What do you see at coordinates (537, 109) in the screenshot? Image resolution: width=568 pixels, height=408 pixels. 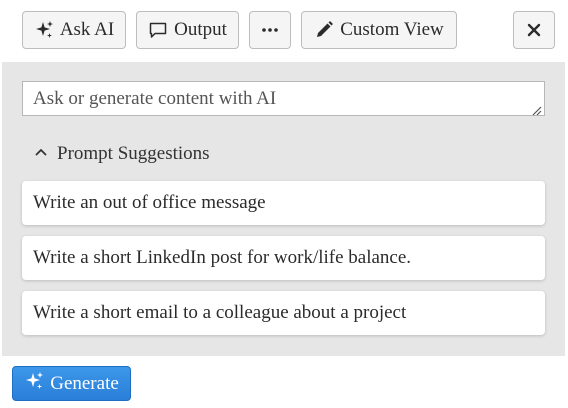 I see `resize-handle-icon` at bounding box center [537, 109].